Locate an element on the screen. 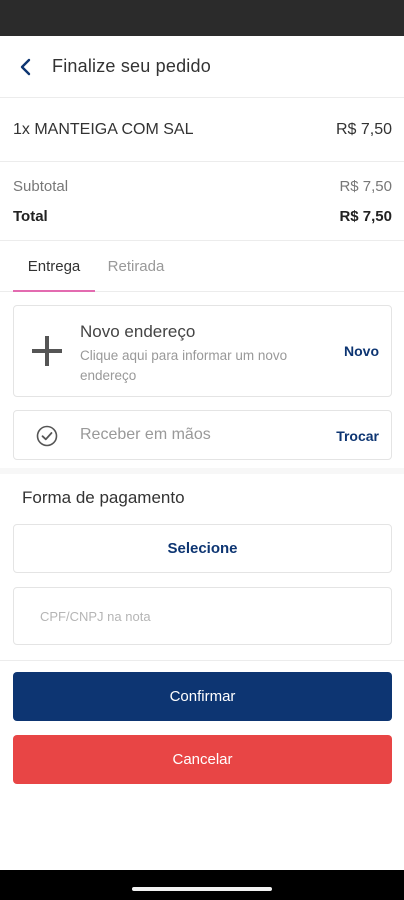 The image size is (404, 900). confirm-button: Confirmar is located at coordinates (202, 696).